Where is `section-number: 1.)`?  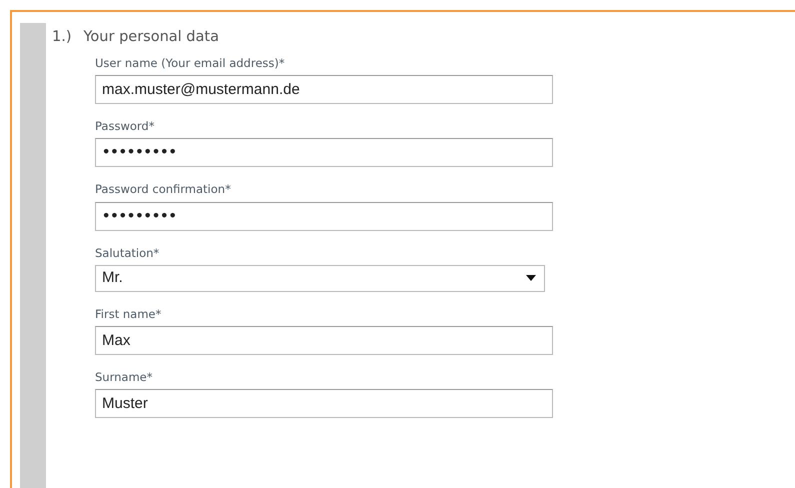
section-number: 1.) is located at coordinates (62, 37).